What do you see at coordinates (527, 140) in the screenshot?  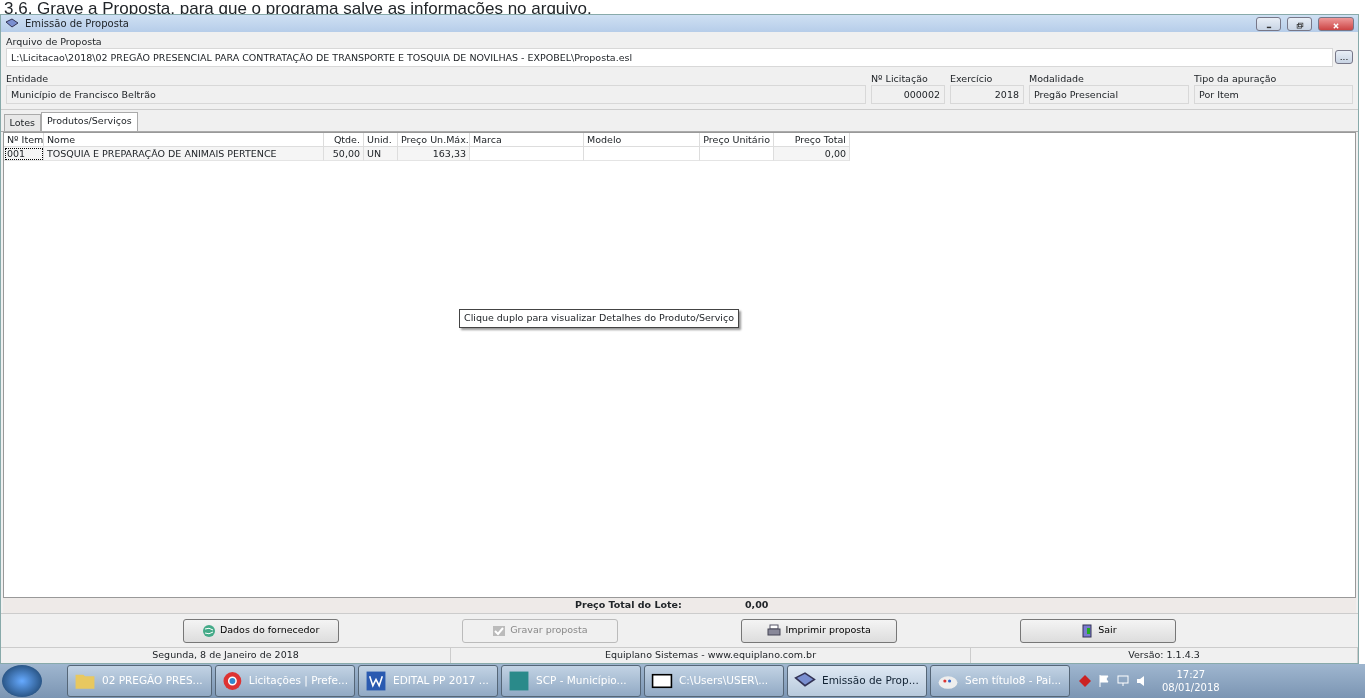 I see `column-header: Marca` at bounding box center [527, 140].